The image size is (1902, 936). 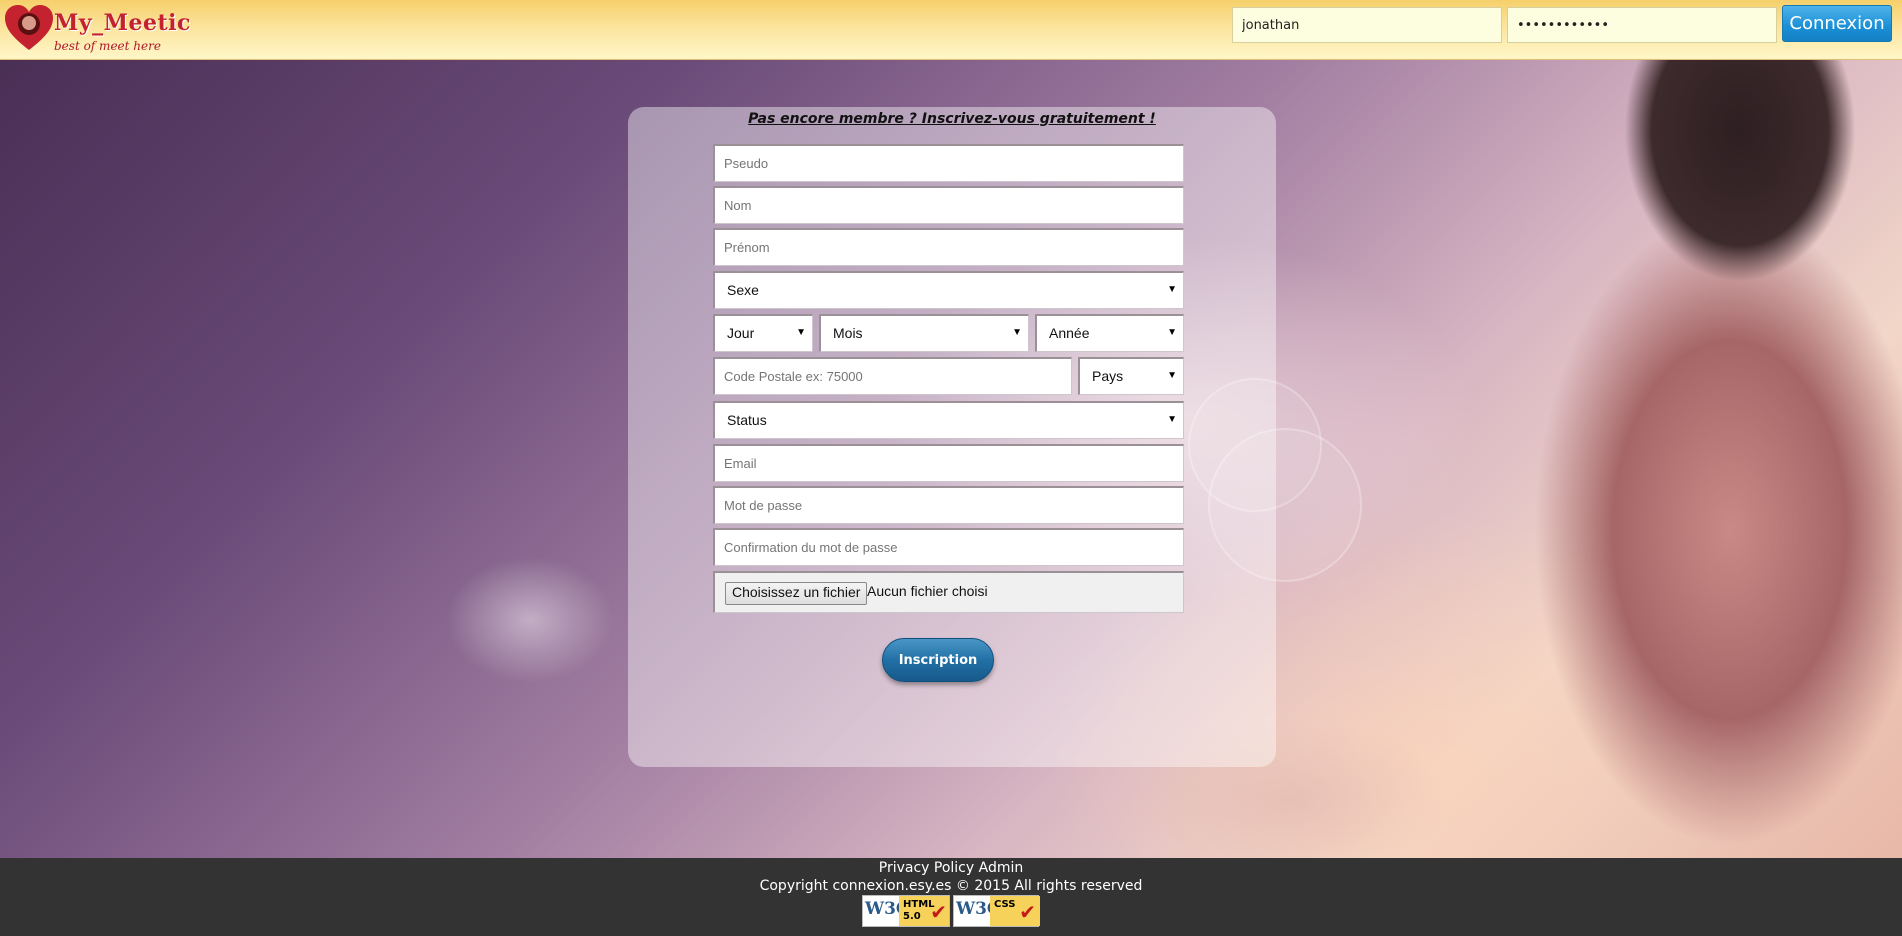 What do you see at coordinates (892, 376) in the screenshot?
I see `postal-code-field` at bounding box center [892, 376].